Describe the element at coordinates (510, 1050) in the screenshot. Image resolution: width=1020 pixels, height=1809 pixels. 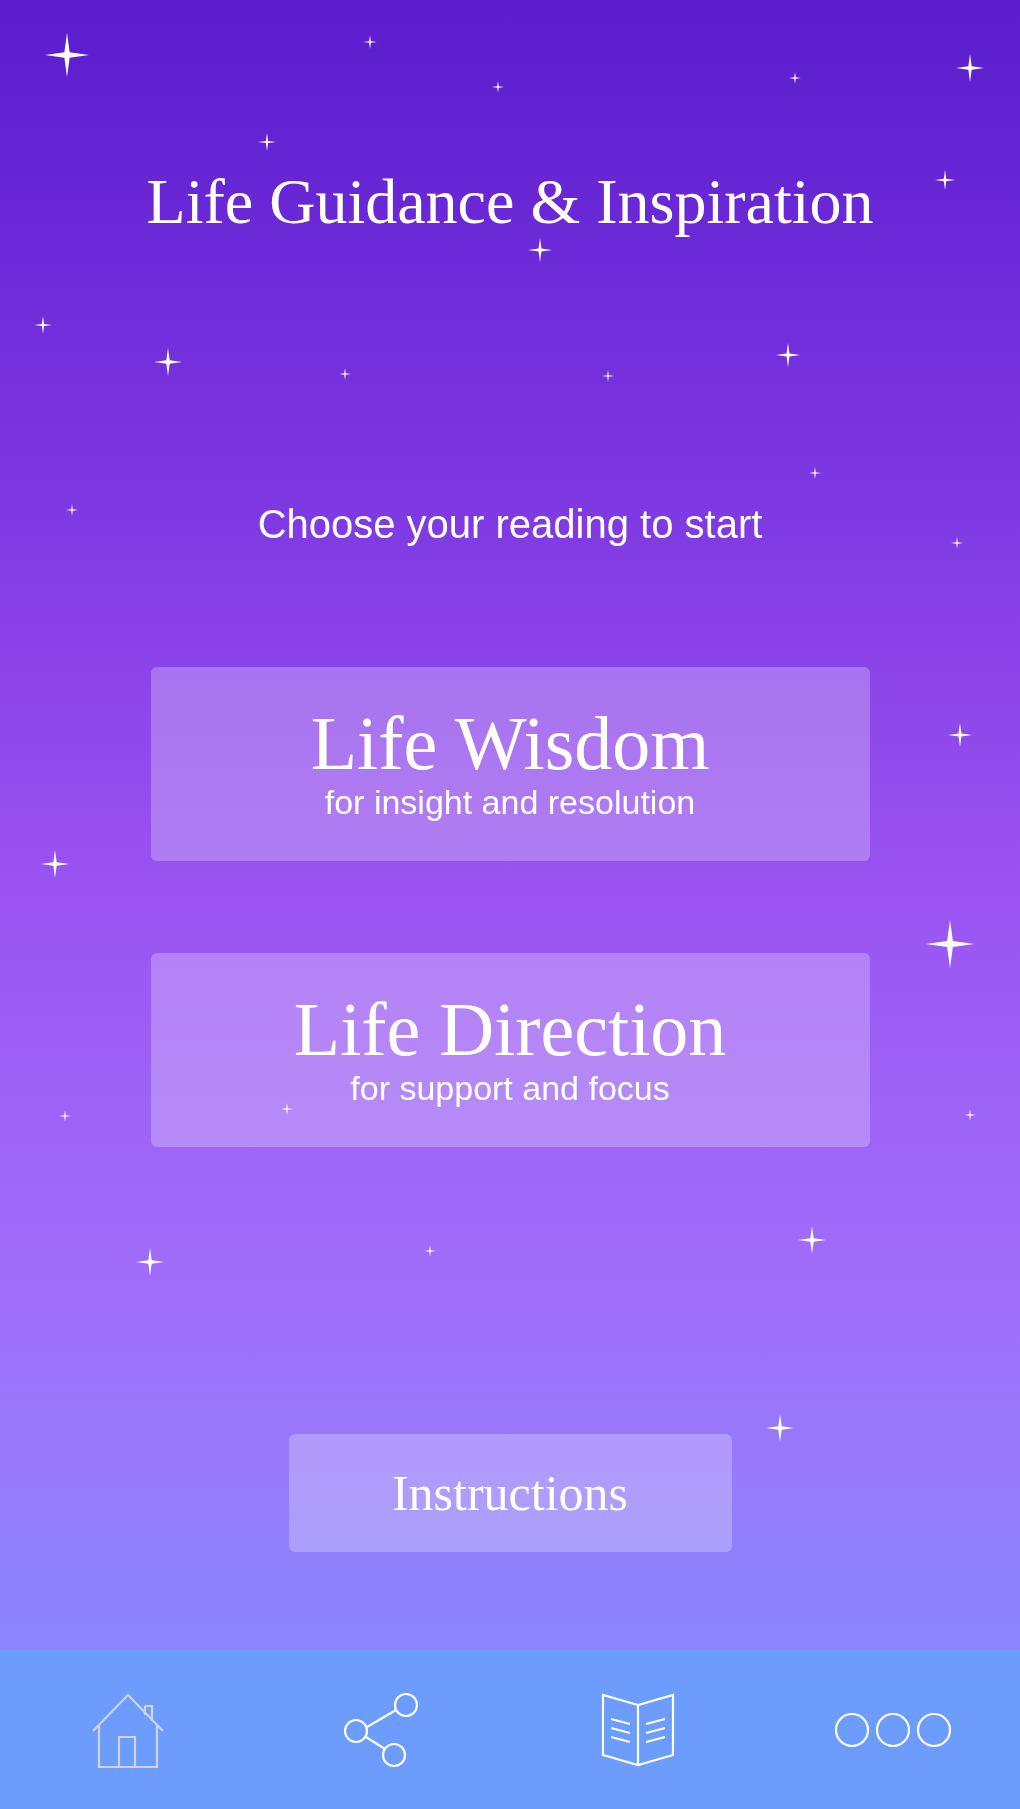
I see `reading-button: Life Direction for support and focus` at that location.